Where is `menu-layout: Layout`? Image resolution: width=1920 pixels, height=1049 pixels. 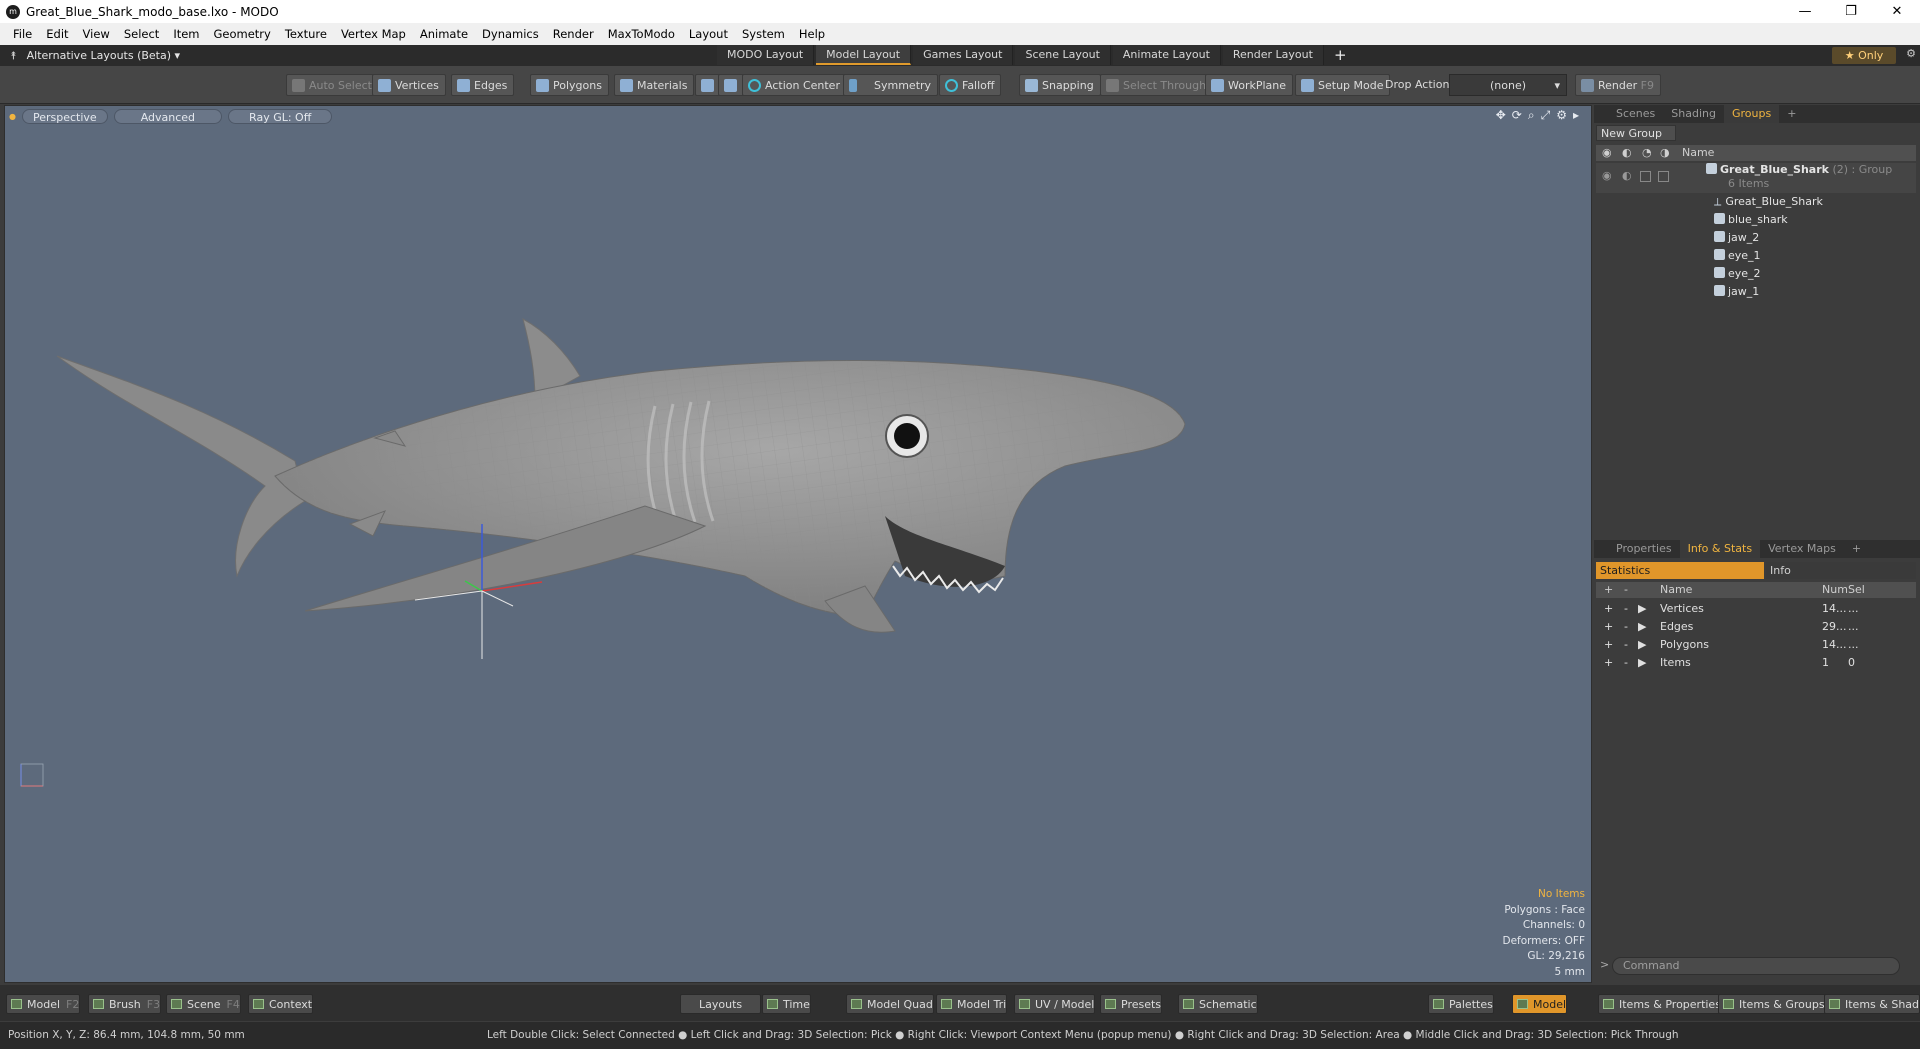 menu-layout: Layout is located at coordinates (708, 34).